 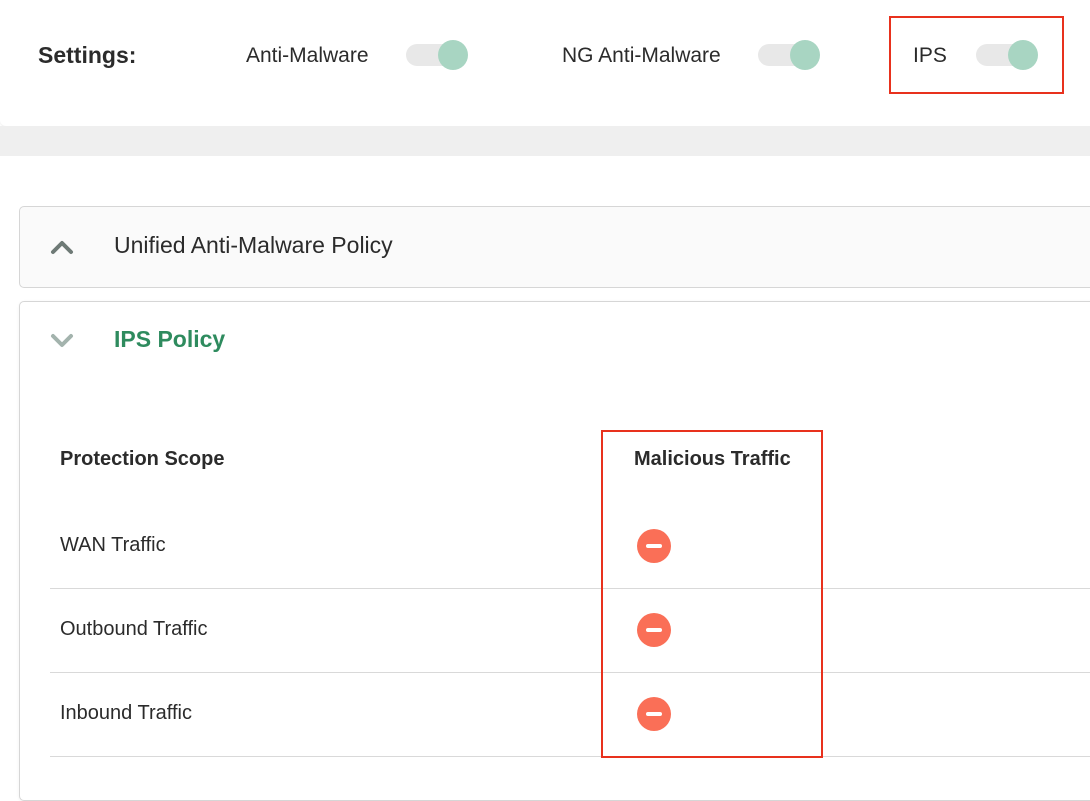 What do you see at coordinates (789, 55) in the screenshot?
I see `ng-anti-malware-toggle` at bounding box center [789, 55].